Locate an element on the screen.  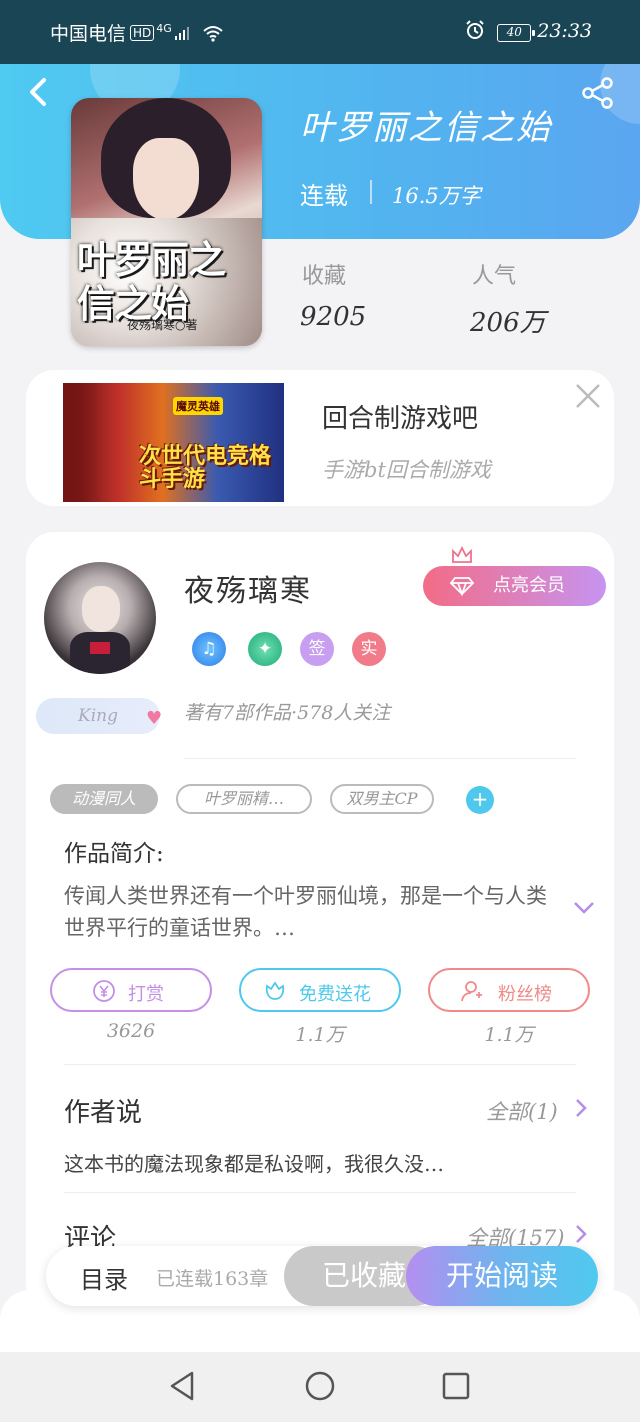
chapter-count: 已连载163章 is located at coordinates (212, 1277).